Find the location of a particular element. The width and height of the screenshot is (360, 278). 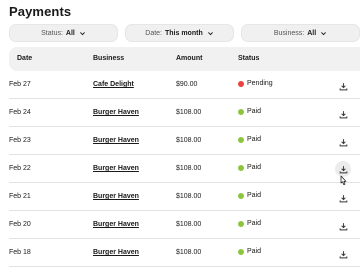

table-row: Feb 27 Cafe Delight $90.00 Pending is located at coordinates (184, 85).